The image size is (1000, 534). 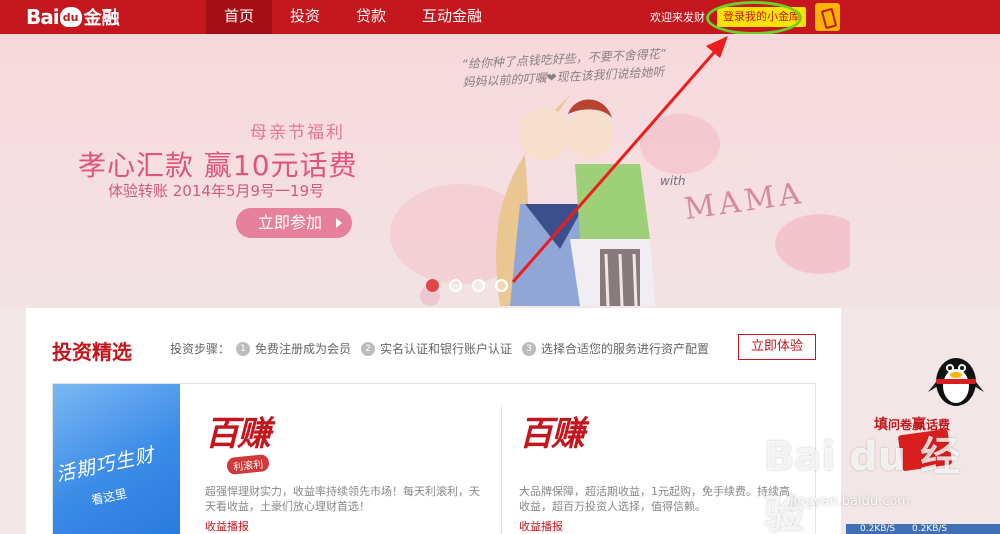 What do you see at coordinates (109, 496) in the screenshot?
I see `promo-link: 看这里` at bounding box center [109, 496].